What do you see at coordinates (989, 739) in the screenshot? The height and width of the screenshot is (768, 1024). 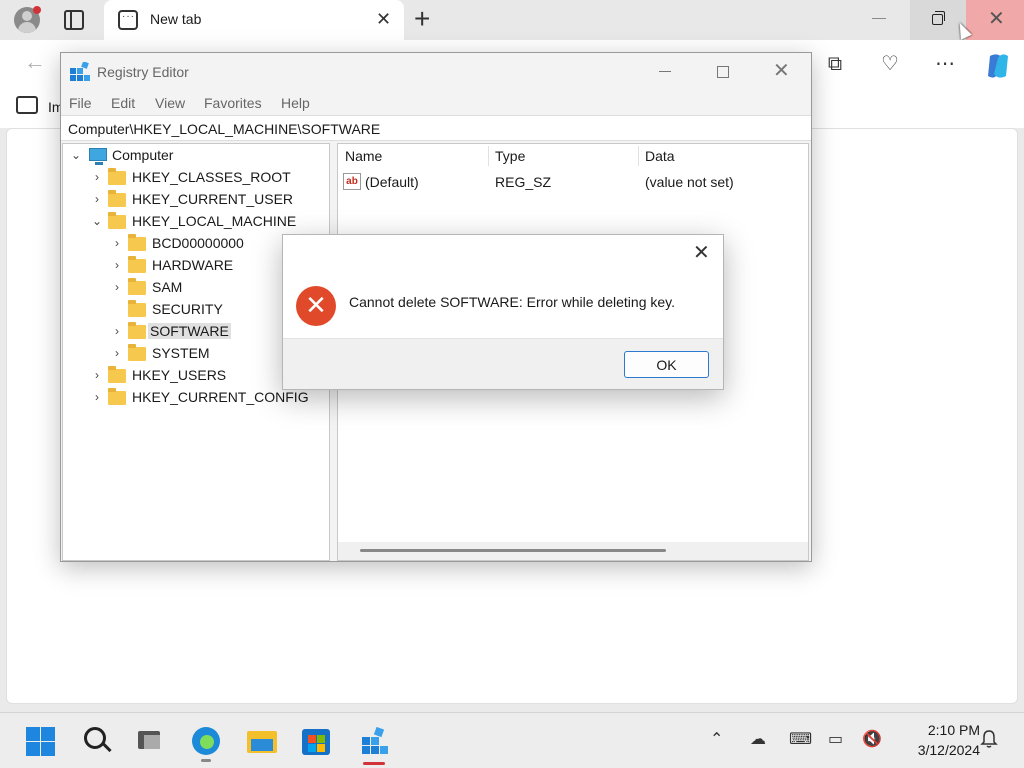 I see `notifications-bell-icon` at bounding box center [989, 739].